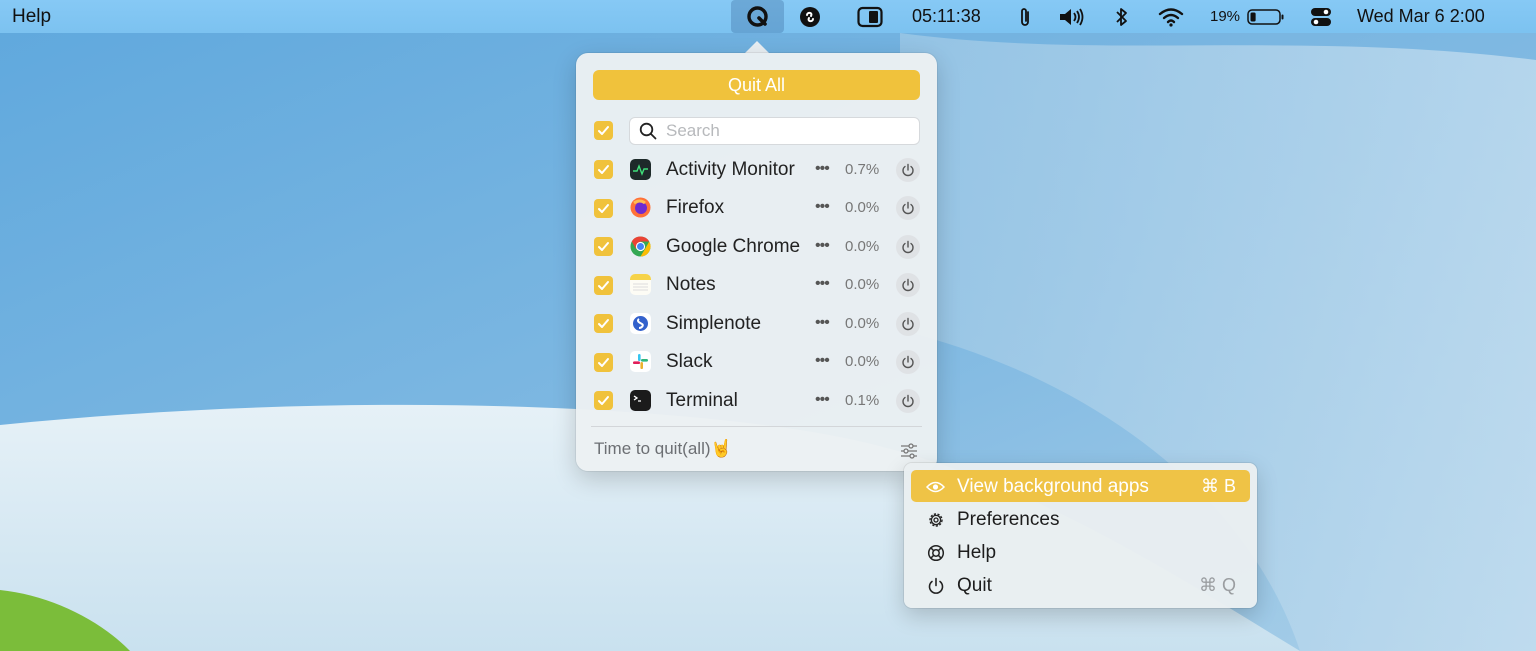  Describe the element at coordinates (640, 284) in the screenshot. I see `notes-icon` at that location.